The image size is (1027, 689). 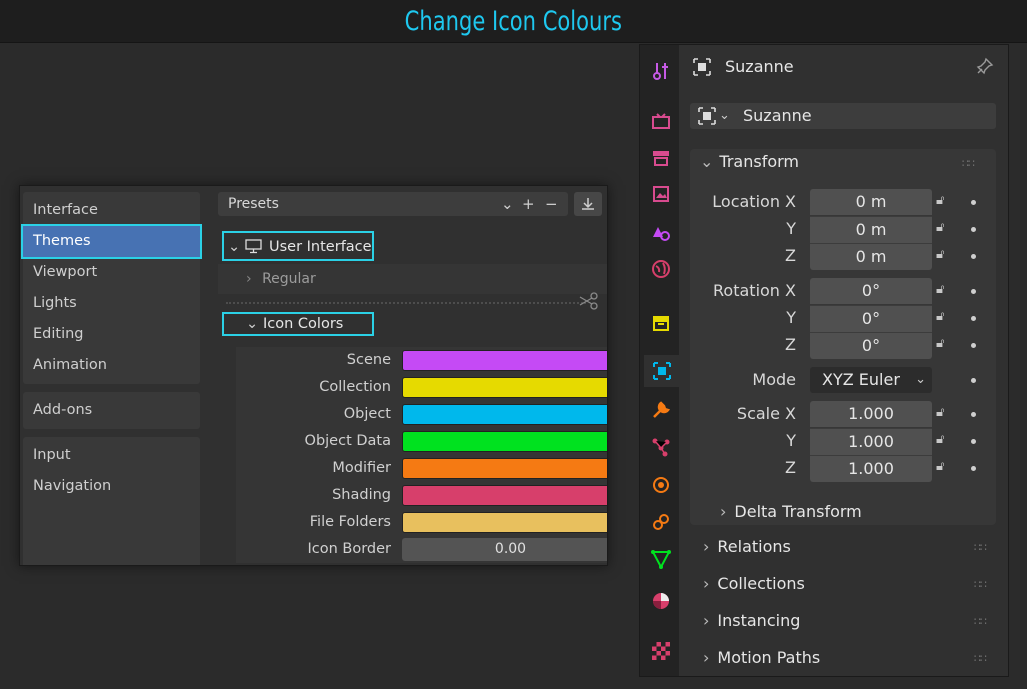 What do you see at coordinates (661, 651) in the screenshot?
I see `texture-icon` at bounding box center [661, 651].